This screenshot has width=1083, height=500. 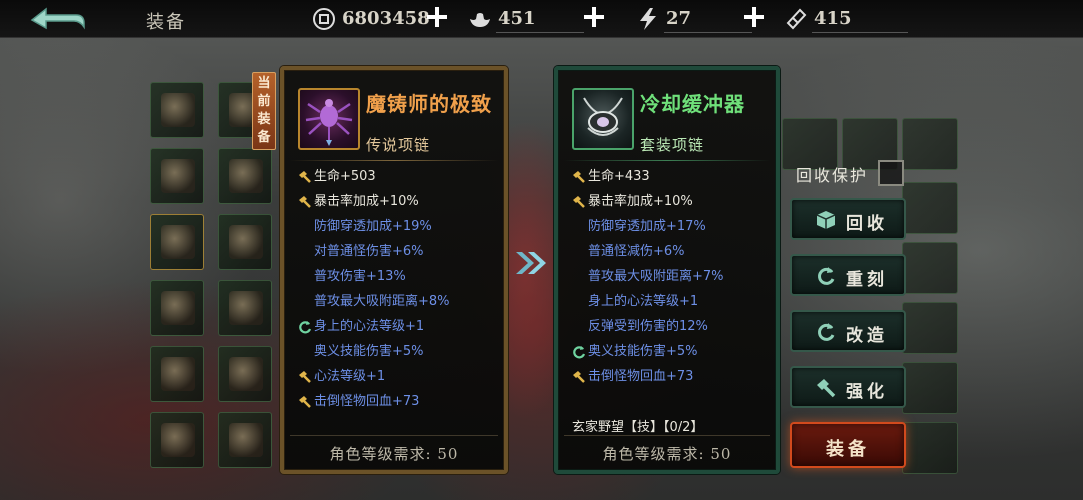 I want to click on stat-line: 生命+503, so click(x=398, y=180).